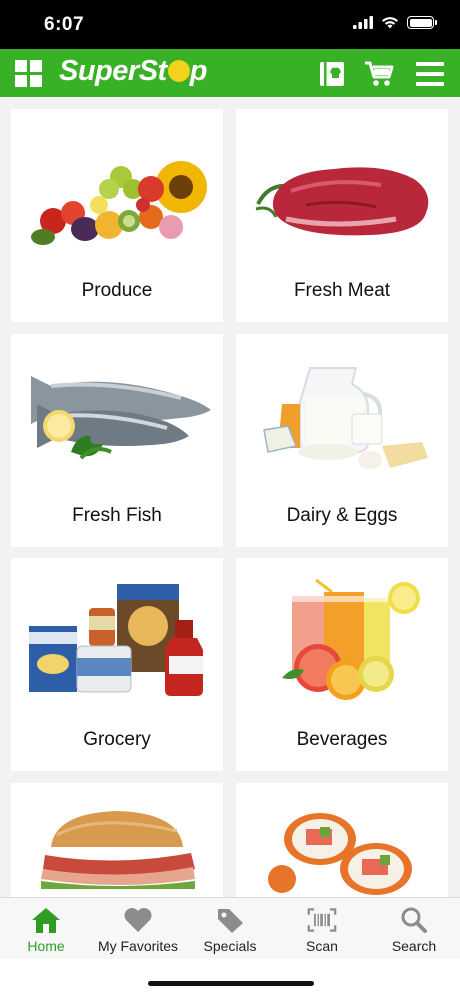 Image resolution: width=460 pixels, height=996 pixels. Describe the element at coordinates (422, 22) in the screenshot. I see `battery-icon` at that location.